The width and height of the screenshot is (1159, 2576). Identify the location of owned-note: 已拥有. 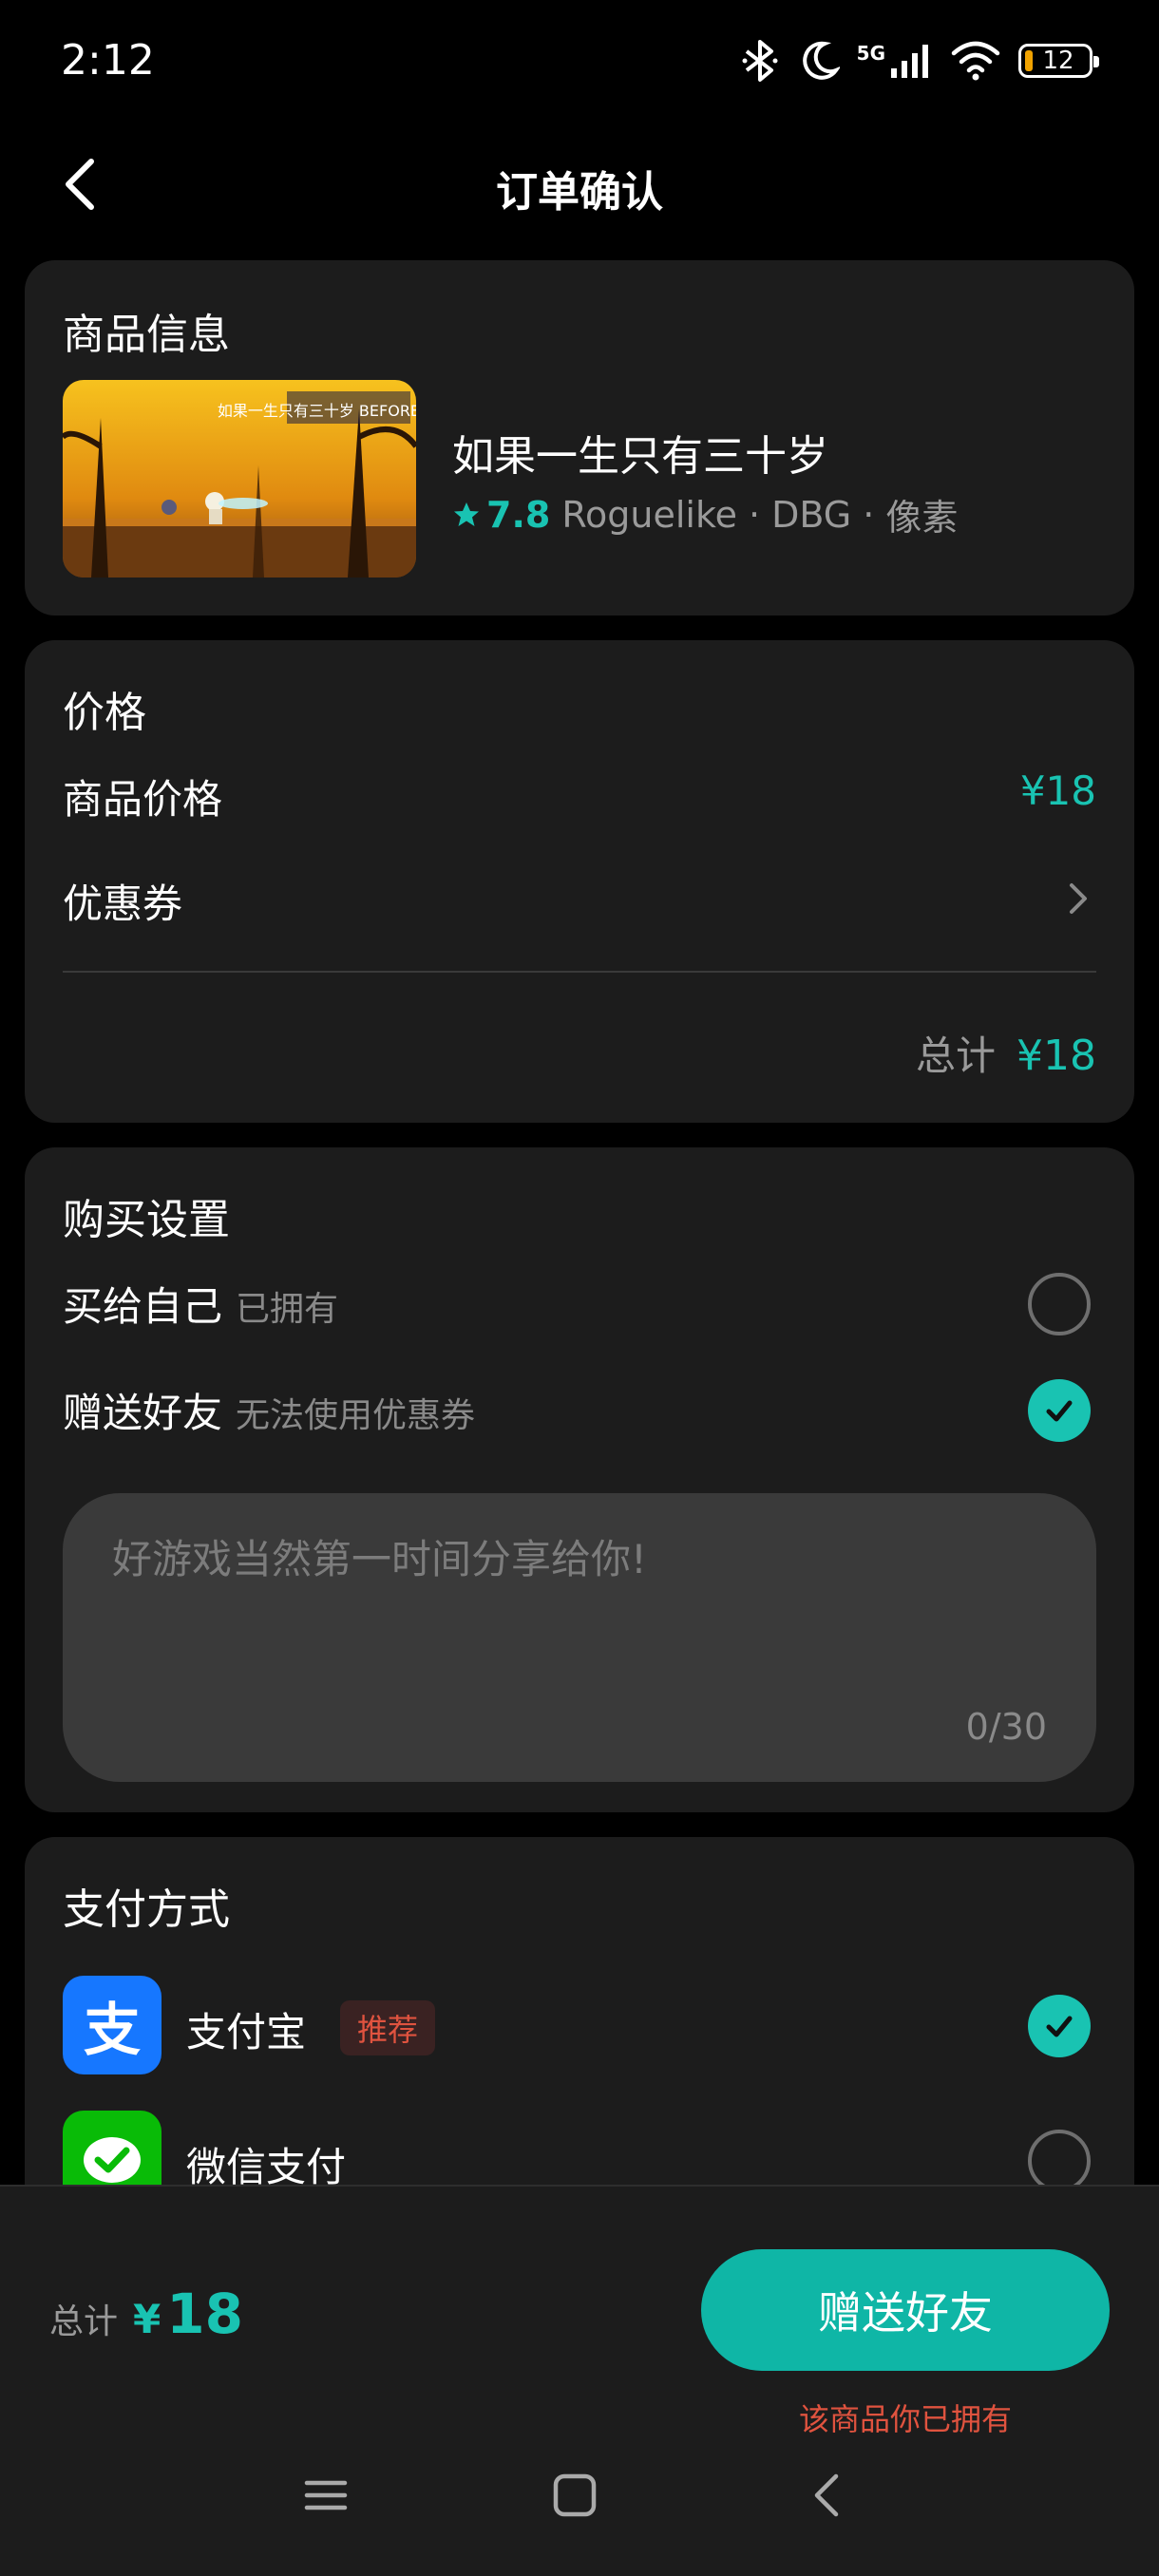
(287, 1309).